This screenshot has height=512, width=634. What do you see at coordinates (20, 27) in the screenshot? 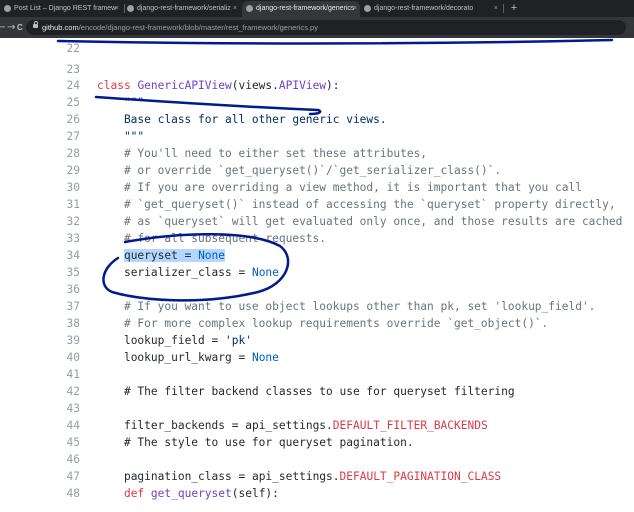
I see `reload-icon: C` at bounding box center [20, 27].